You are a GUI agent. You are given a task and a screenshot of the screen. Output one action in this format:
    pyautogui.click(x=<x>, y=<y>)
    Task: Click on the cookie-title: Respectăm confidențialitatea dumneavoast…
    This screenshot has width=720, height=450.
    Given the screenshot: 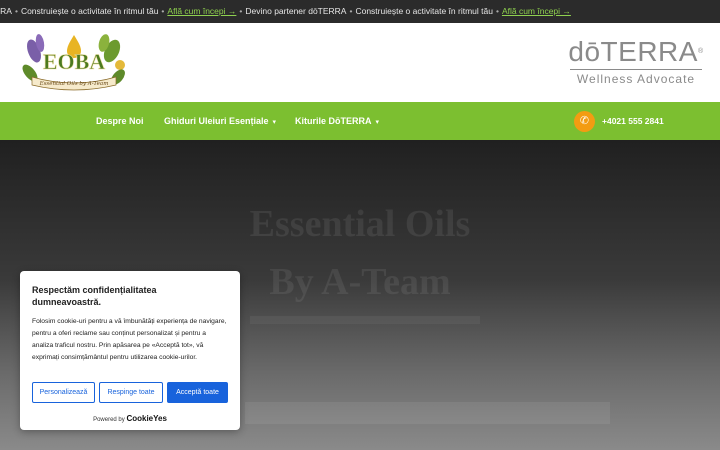 What is the action you would take?
    pyautogui.click(x=94, y=296)
    